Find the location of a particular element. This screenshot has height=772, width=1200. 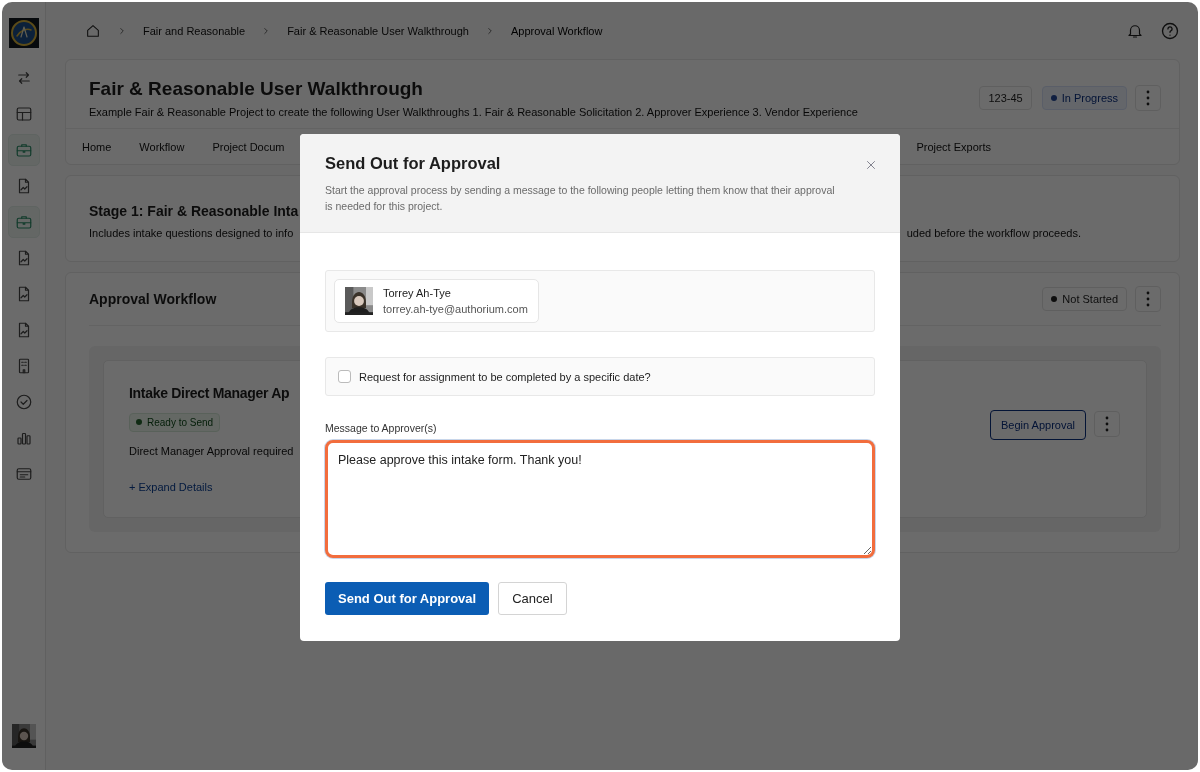

help-icon is located at coordinates (1170, 30).